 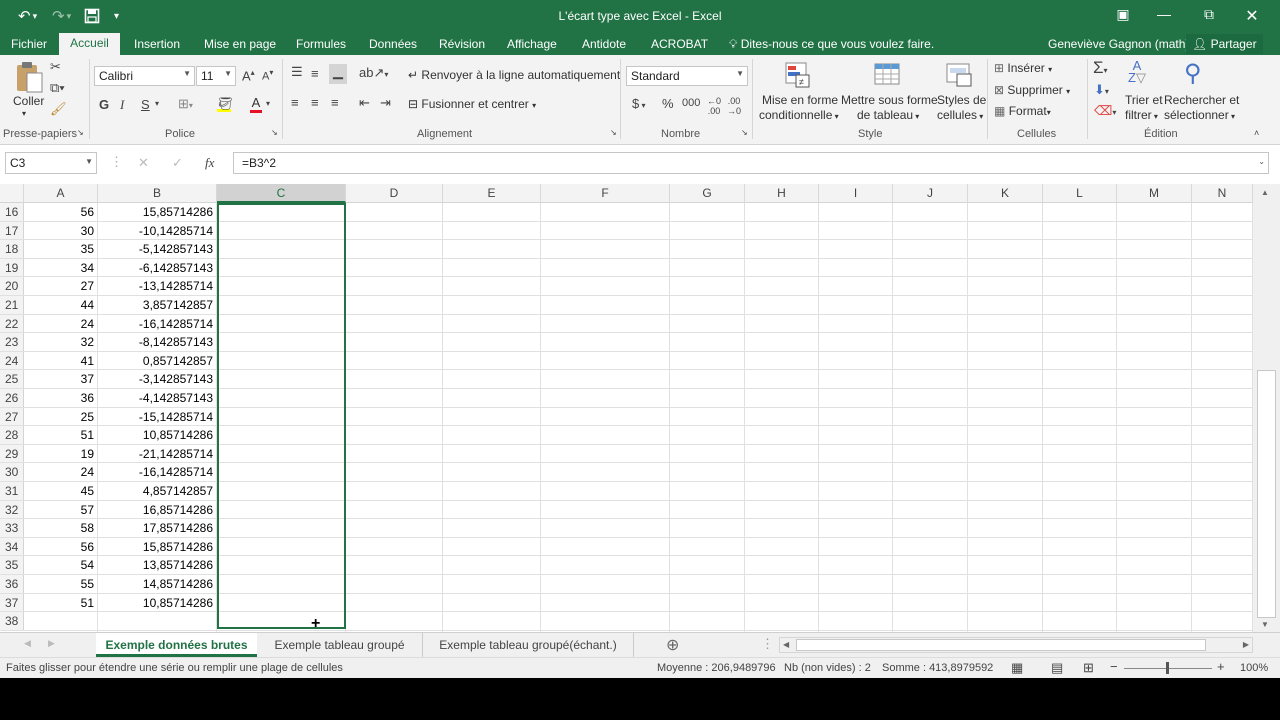 What do you see at coordinates (1222, 193) in the screenshot?
I see `column-header-n: N` at bounding box center [1222, 193].